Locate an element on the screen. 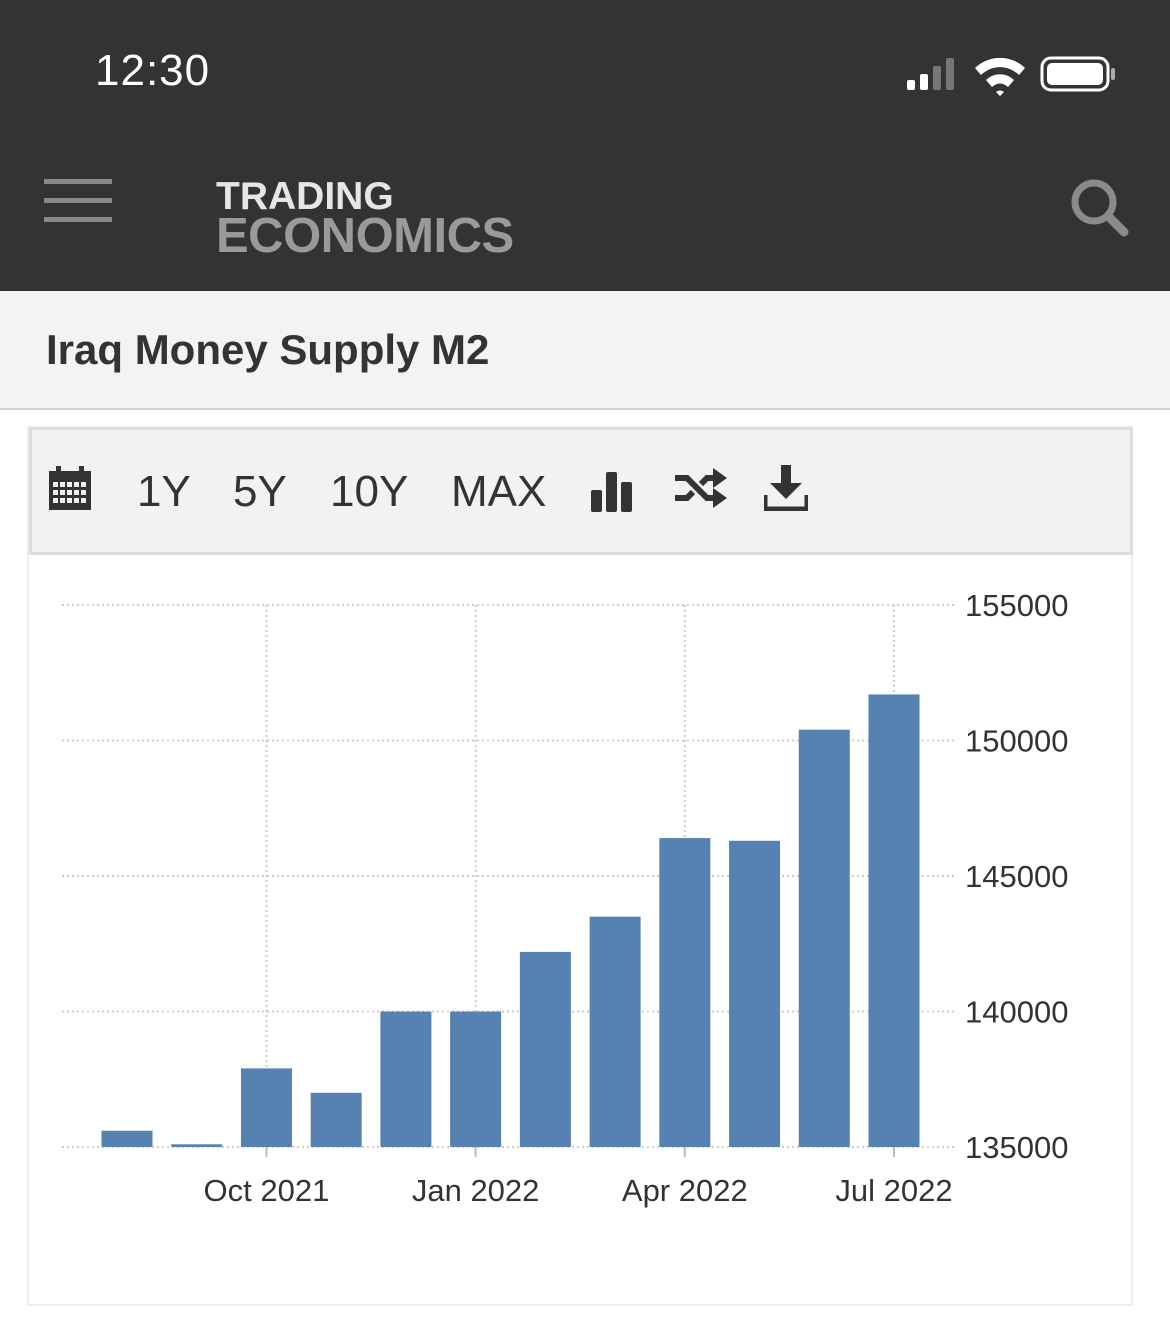 The height and width of the screenshot is (1337, 1170). status-icons is located at coordinates (1011, 76).